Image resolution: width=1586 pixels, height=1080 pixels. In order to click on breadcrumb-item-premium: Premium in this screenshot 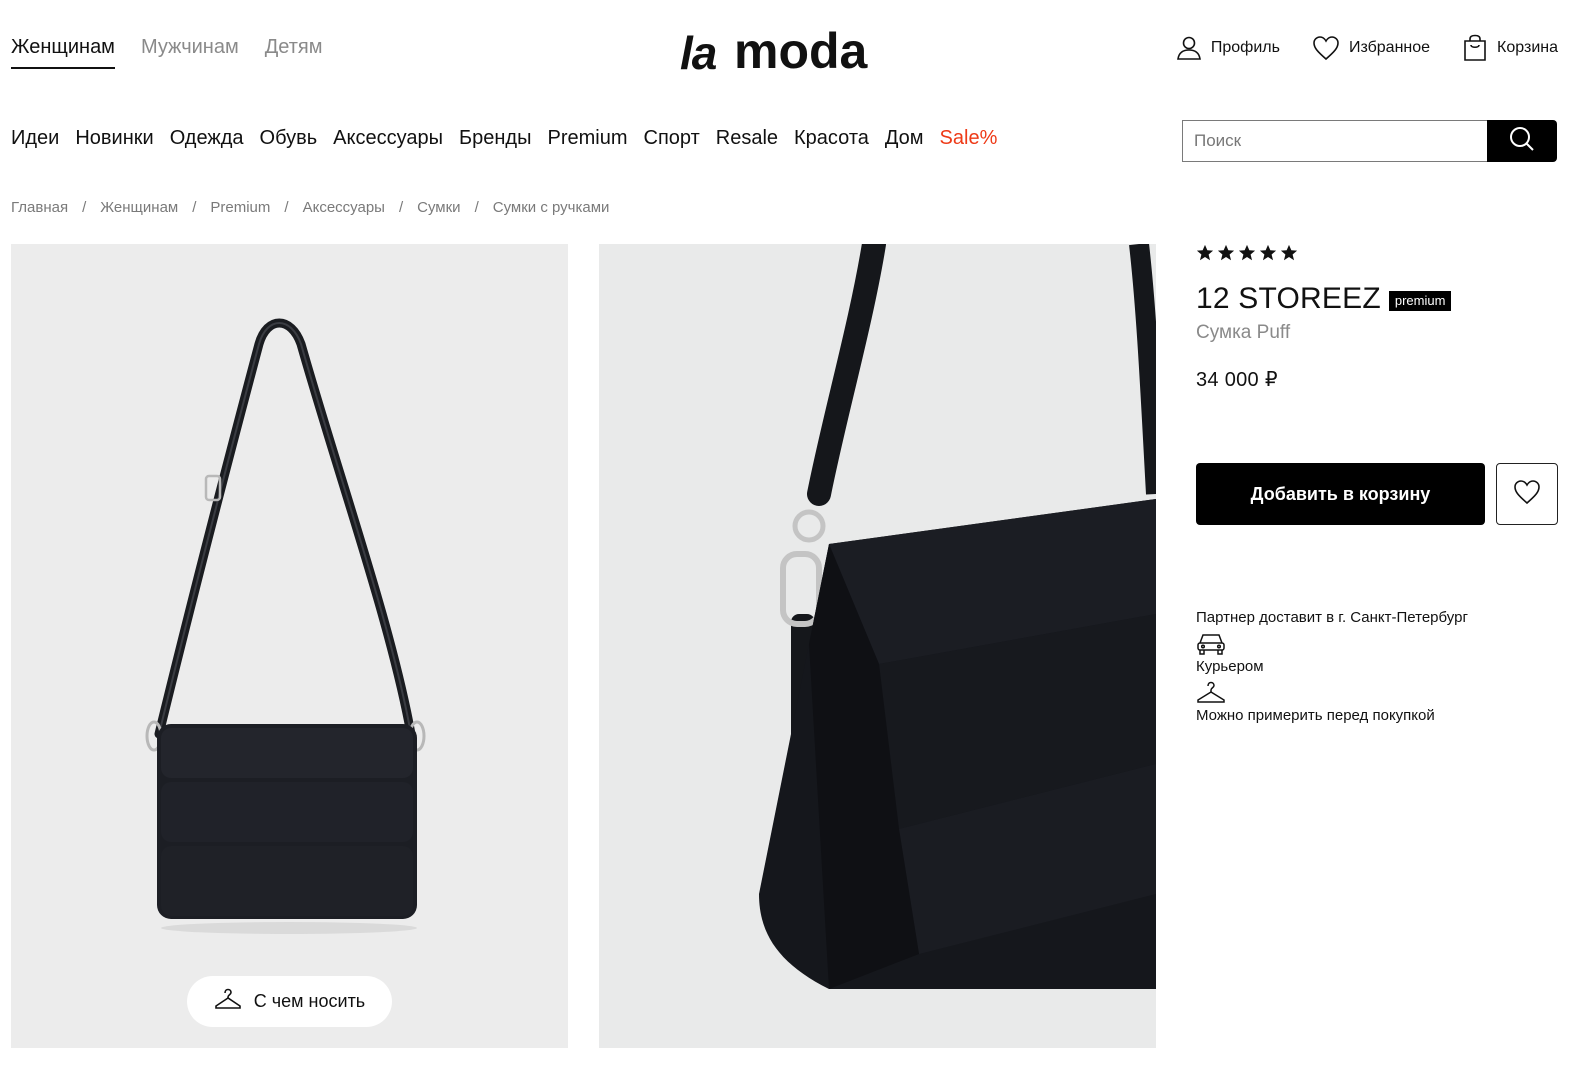, I will do `click(240, 207)`.